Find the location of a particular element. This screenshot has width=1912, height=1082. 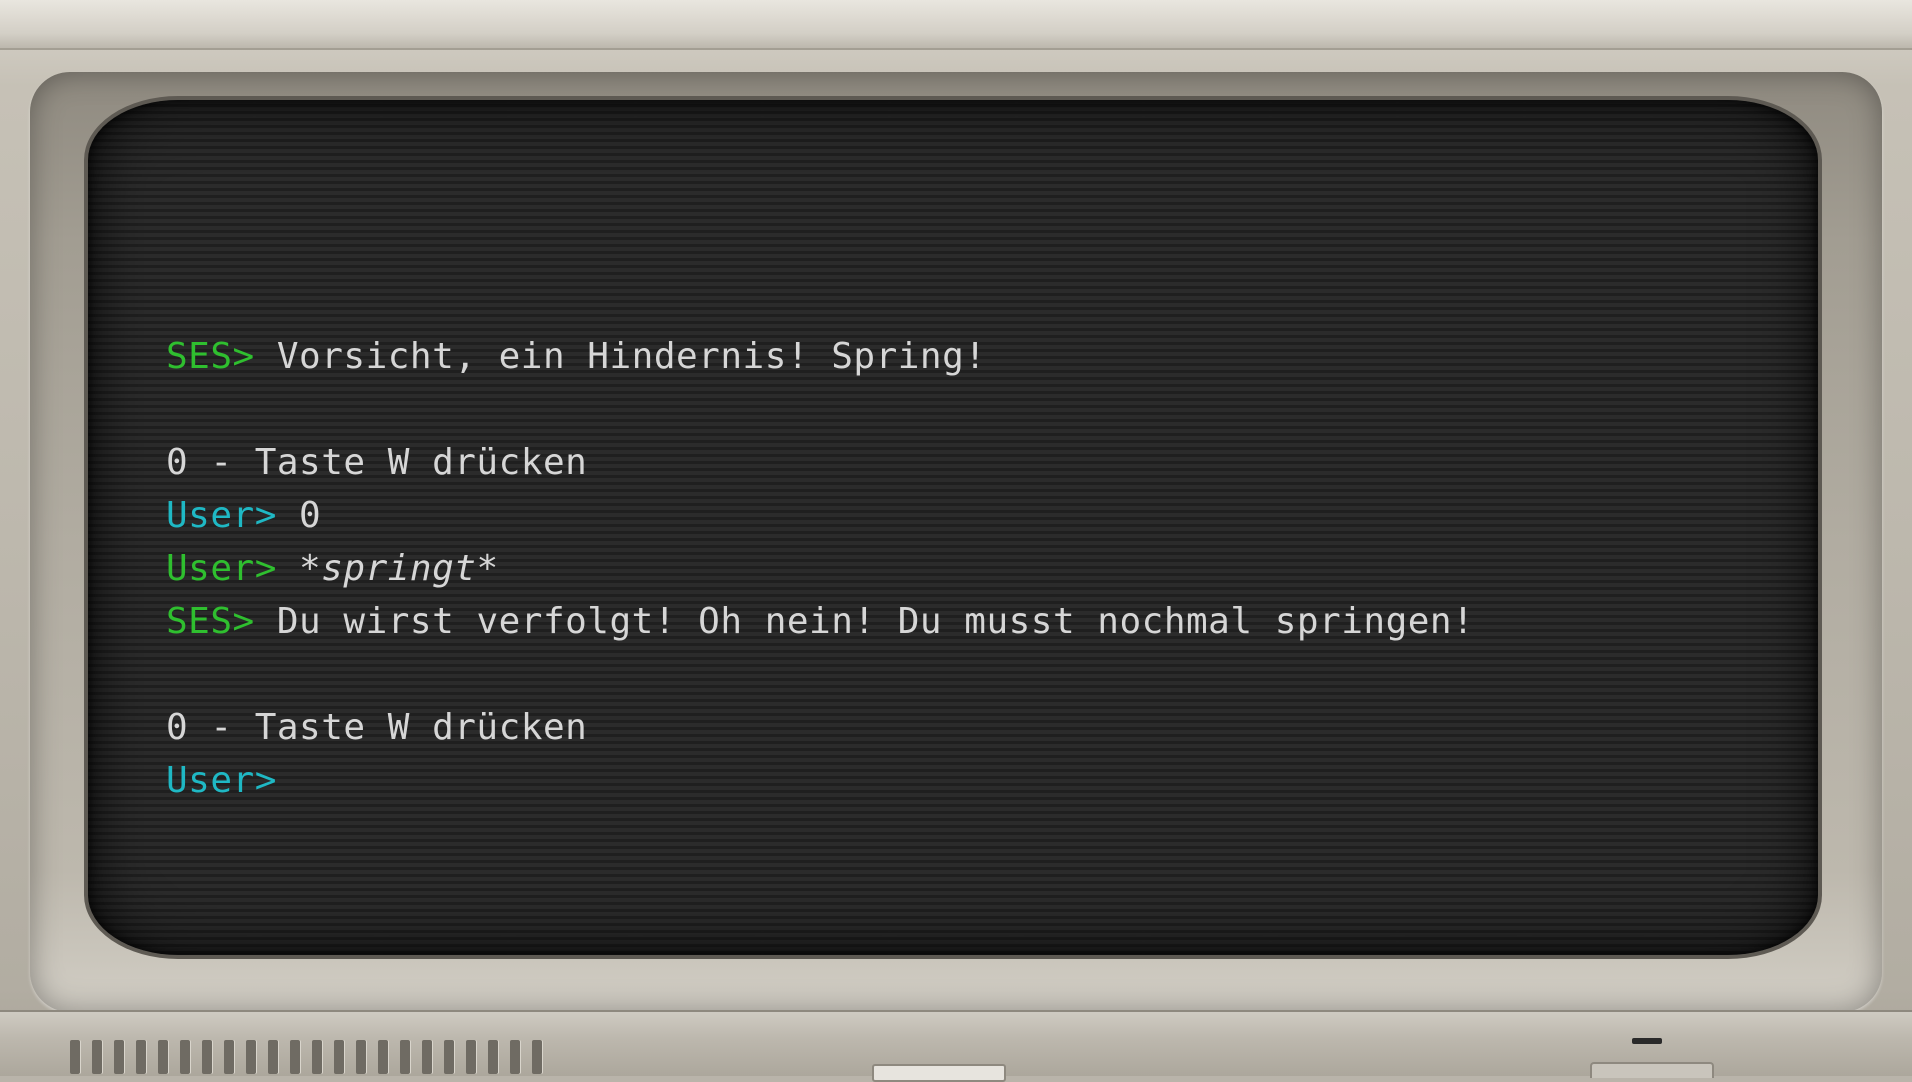

front-panel-slot is located at coordinates (1652, 1070).